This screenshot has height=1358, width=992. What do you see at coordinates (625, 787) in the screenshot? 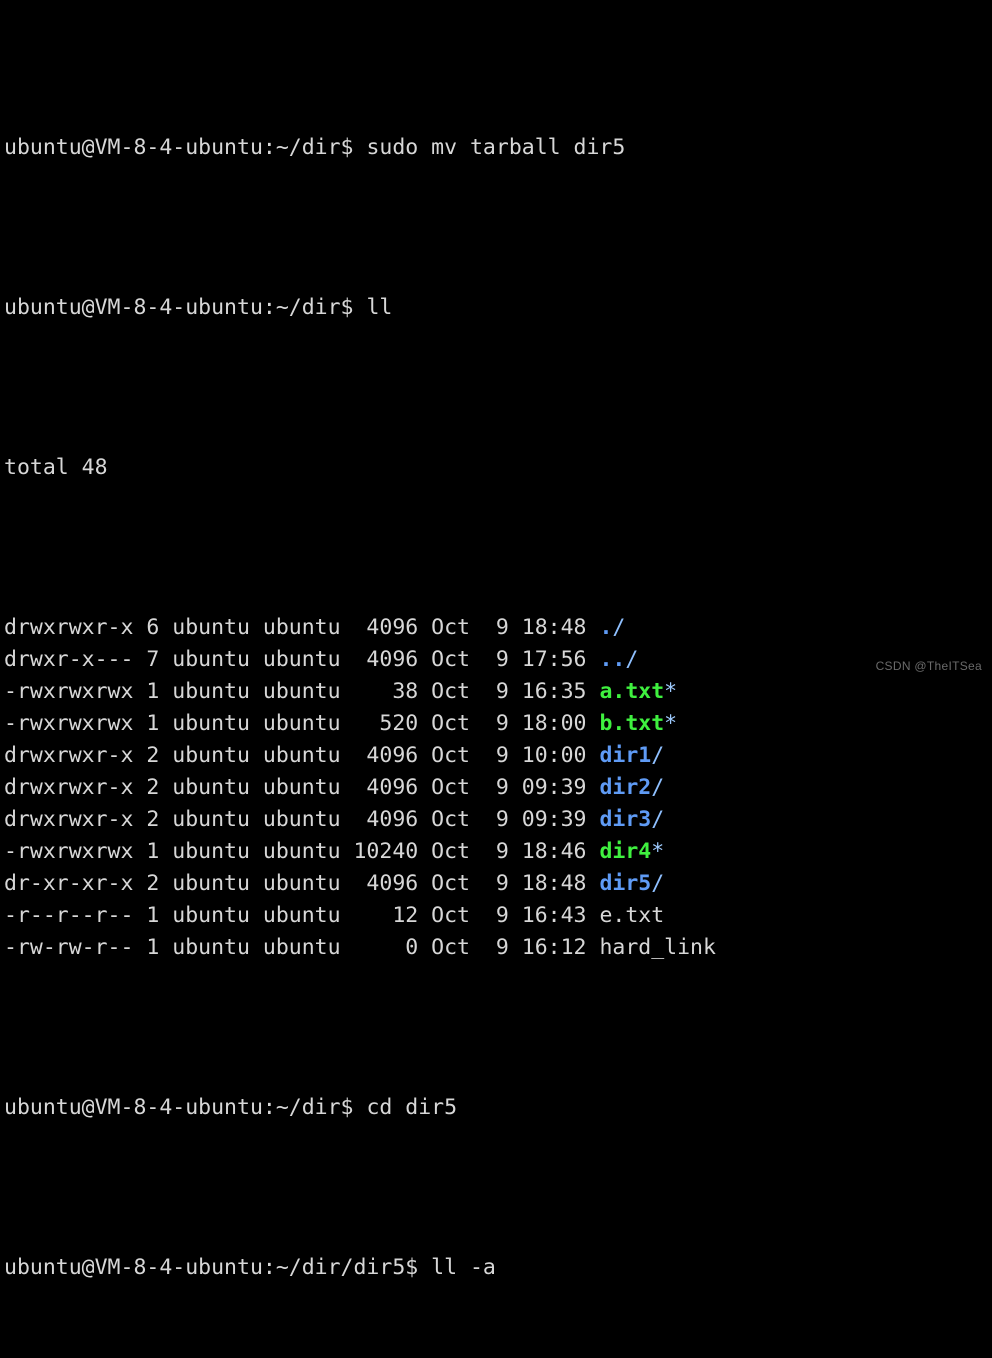
I see `file-name: dir2` at bounding box center [625, 787].